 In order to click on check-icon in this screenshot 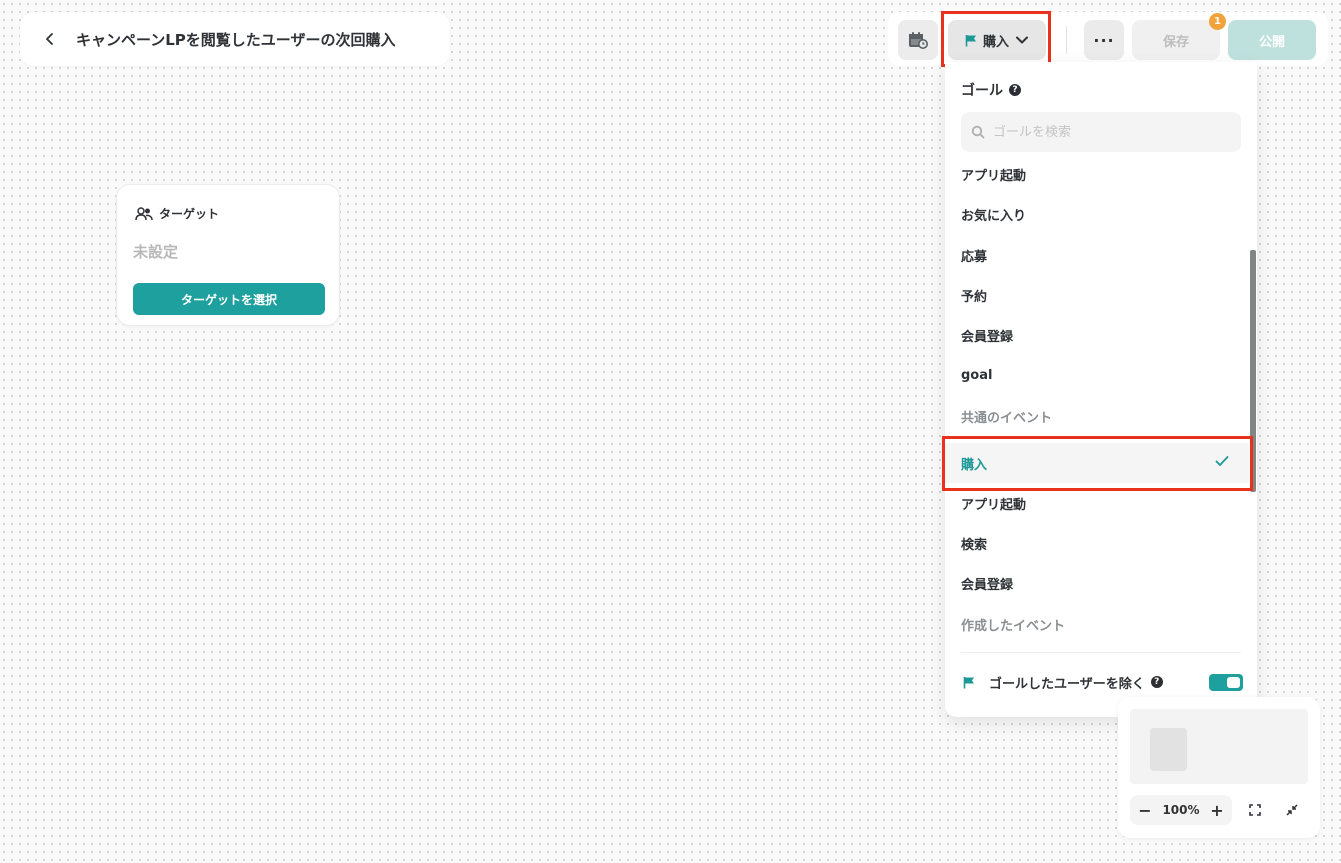, I will do `click(1222, 461)`.